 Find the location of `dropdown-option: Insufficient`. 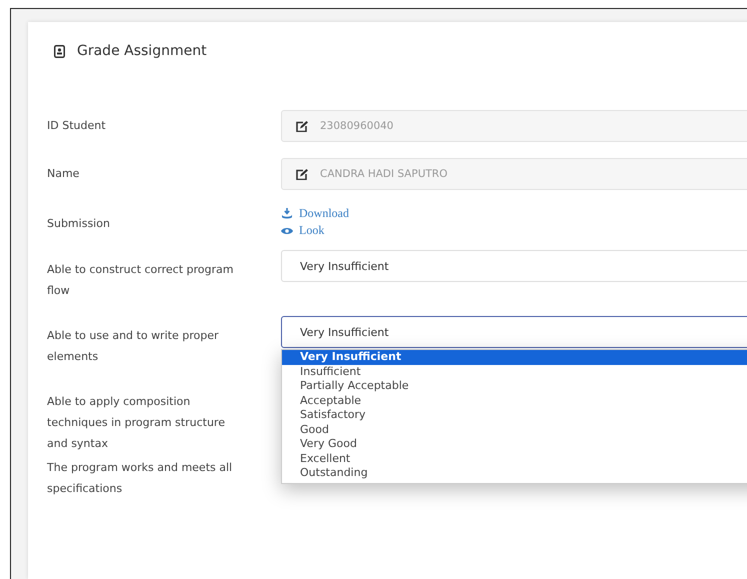

dropdown-option: Insufficient is located at coordinates (514, 371).